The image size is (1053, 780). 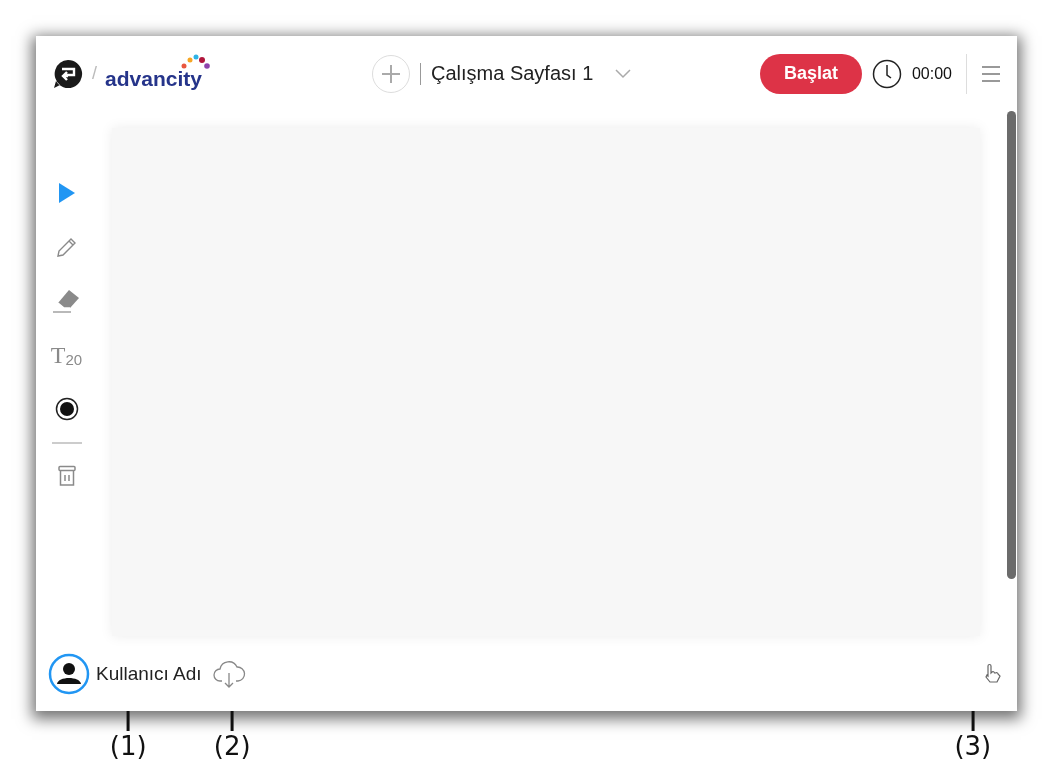 What do you see at coordinates (66, 476) in the screenshot?
I see `trash-icon` at bounding box center [66, 476].